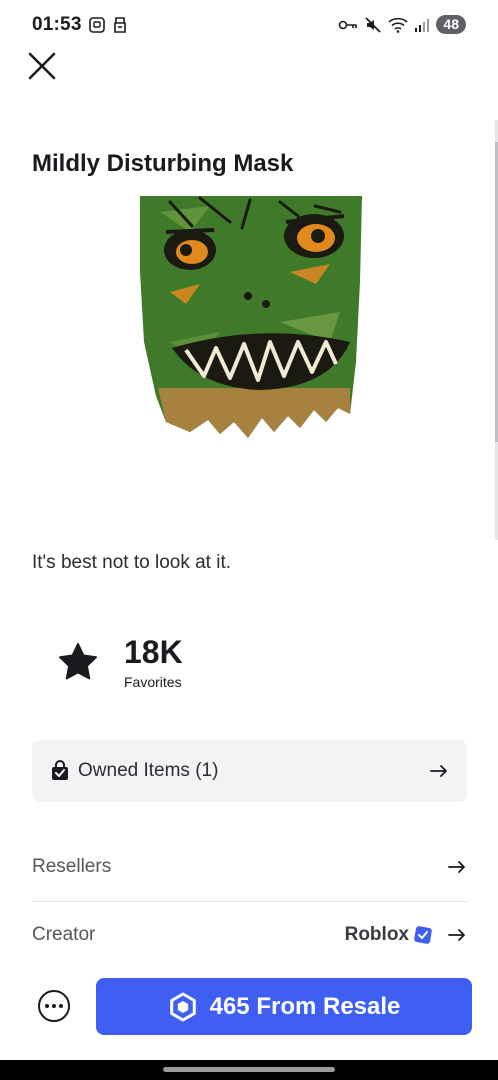  I want to click on creator-row: Creator Roblox, so click(249, 935).